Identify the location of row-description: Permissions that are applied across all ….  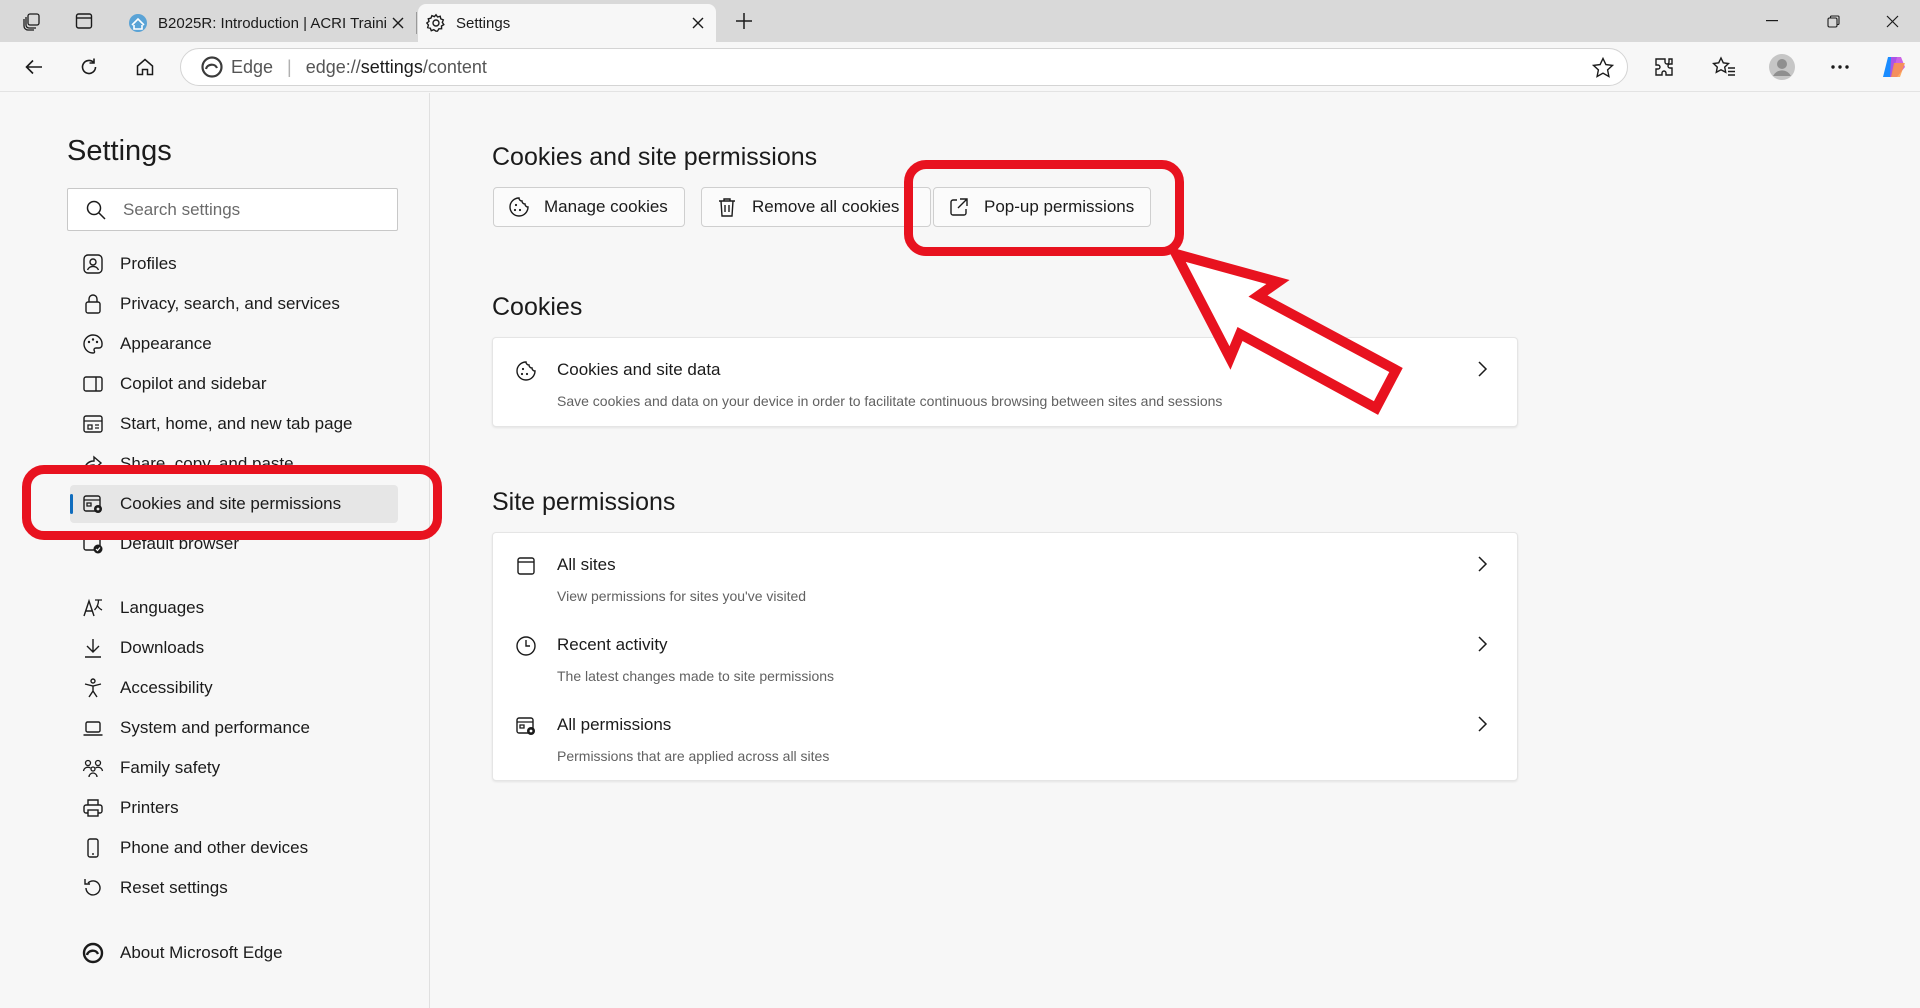
(693, 756).